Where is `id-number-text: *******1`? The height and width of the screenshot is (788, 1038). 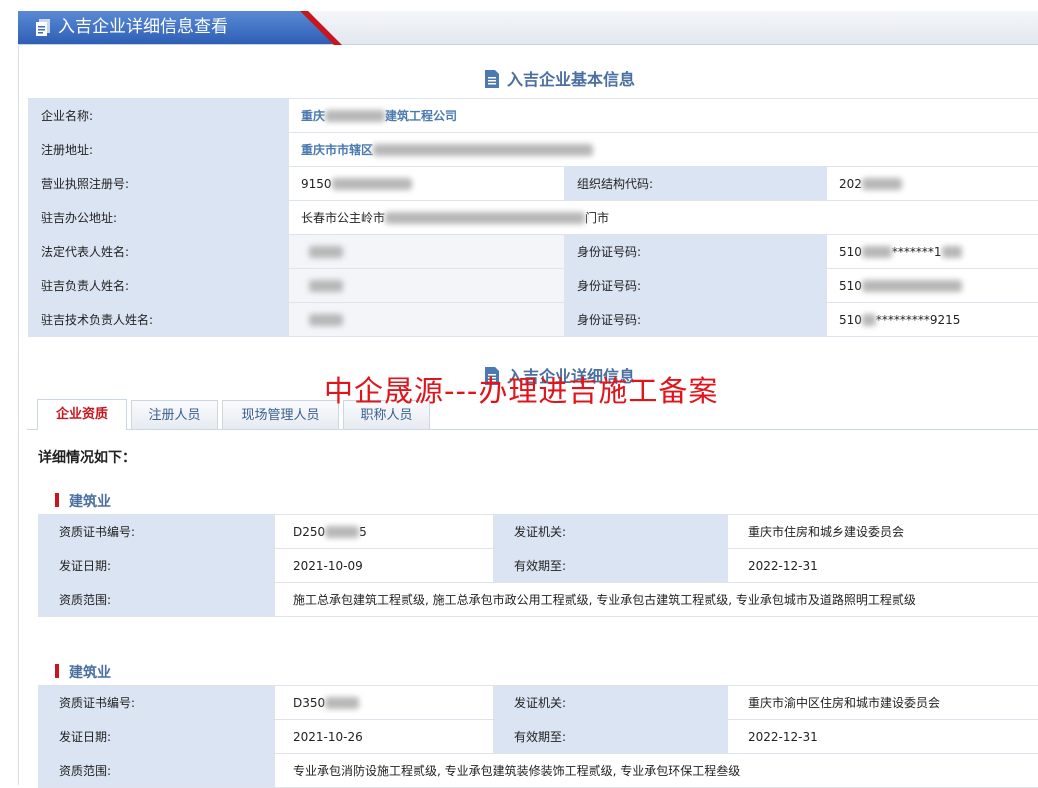 id-number-text: *******1 is located at coordinates (917, 252).